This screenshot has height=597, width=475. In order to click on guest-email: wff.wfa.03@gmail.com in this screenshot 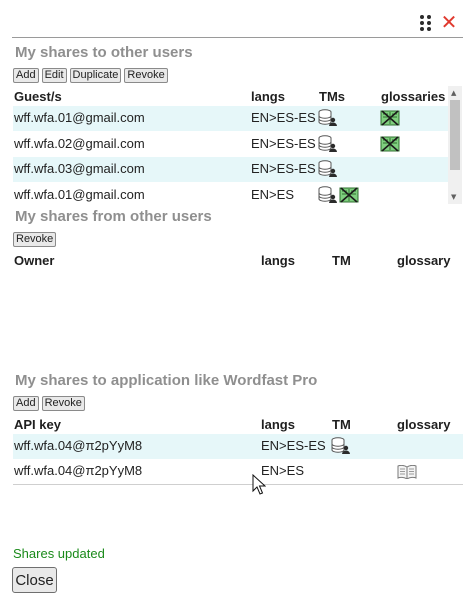, I will do `click(79, 168)`.